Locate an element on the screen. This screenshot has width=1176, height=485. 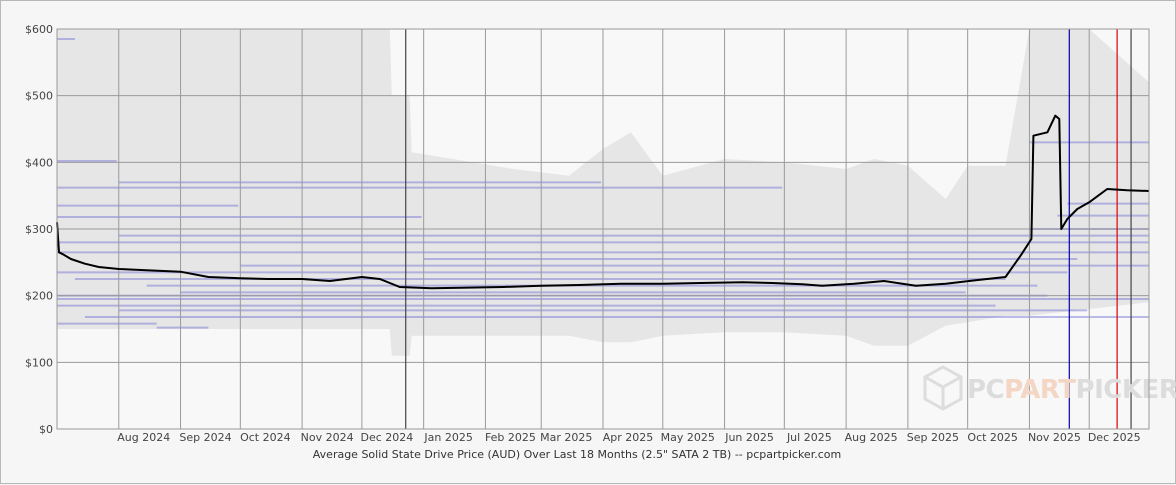
x-tick-label: Dec 2025 is located at coordinates (1114, 437).